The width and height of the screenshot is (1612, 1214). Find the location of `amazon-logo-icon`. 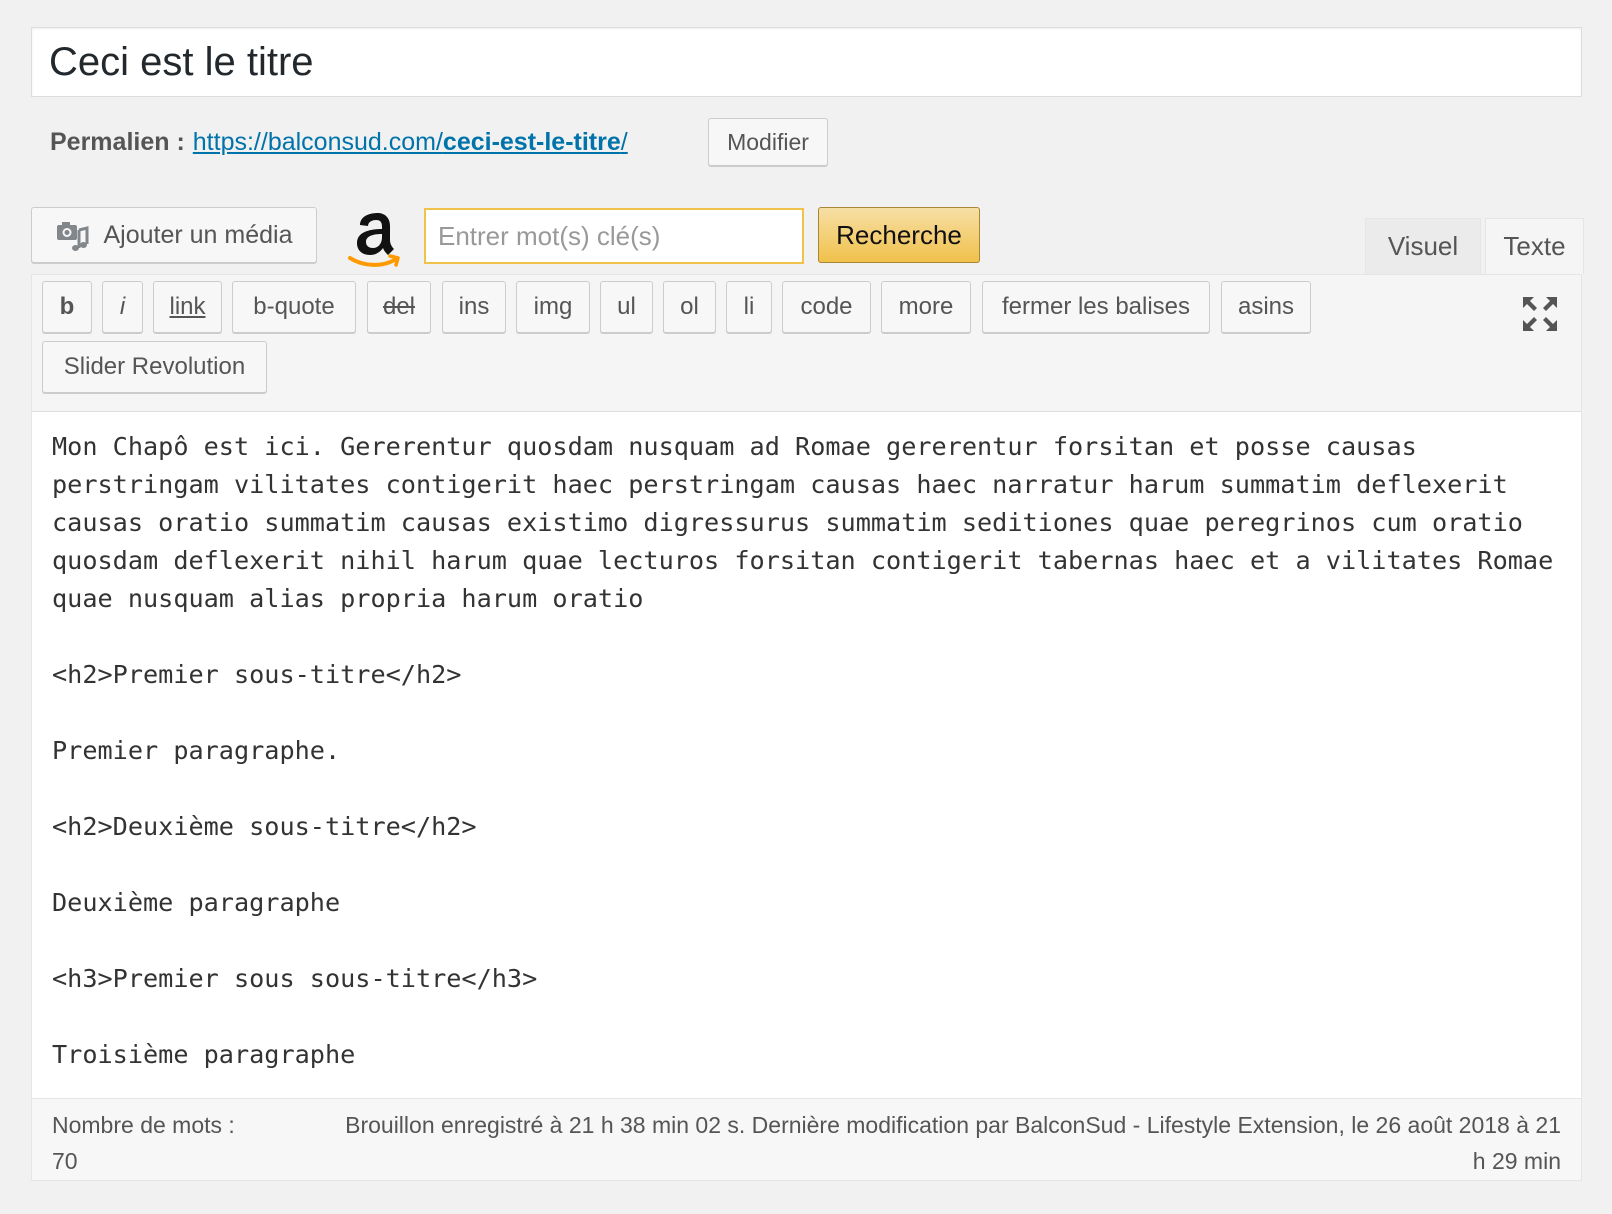

amazon-logo-icon is located at coordinates (374, 240).